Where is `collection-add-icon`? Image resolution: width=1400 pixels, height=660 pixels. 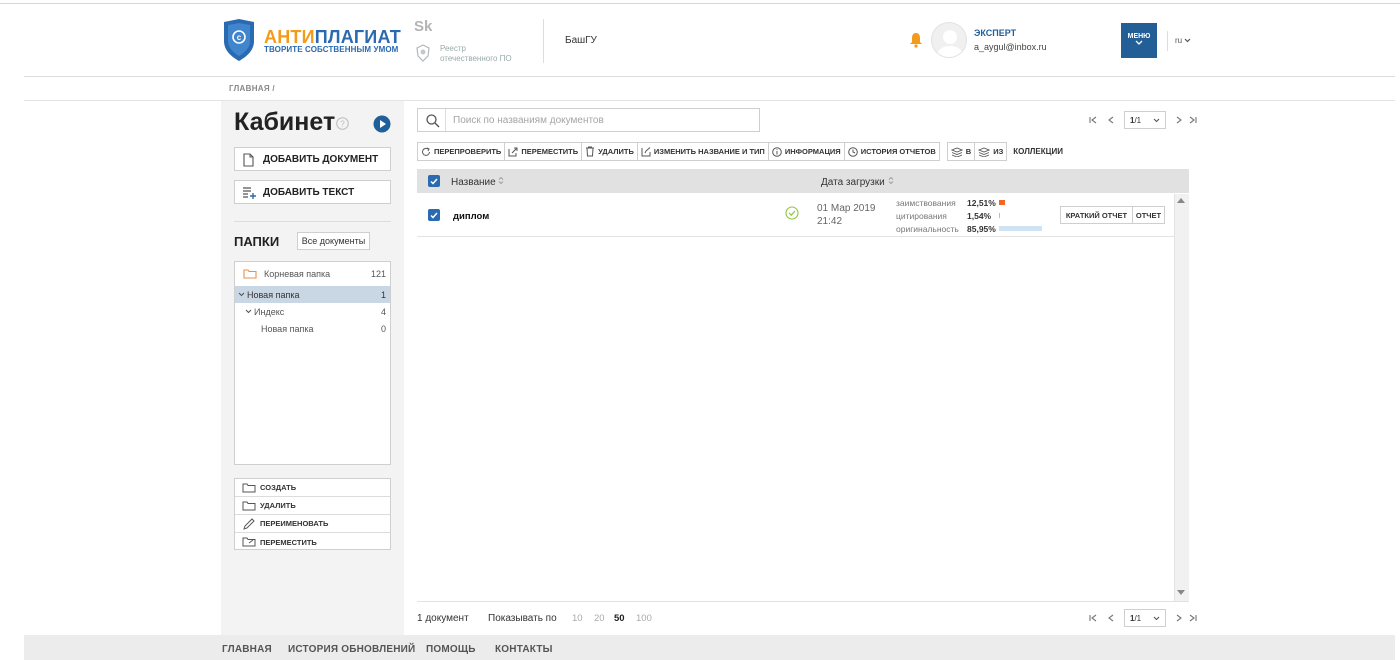
collection-add-icon is located at coordinates (956, 152).